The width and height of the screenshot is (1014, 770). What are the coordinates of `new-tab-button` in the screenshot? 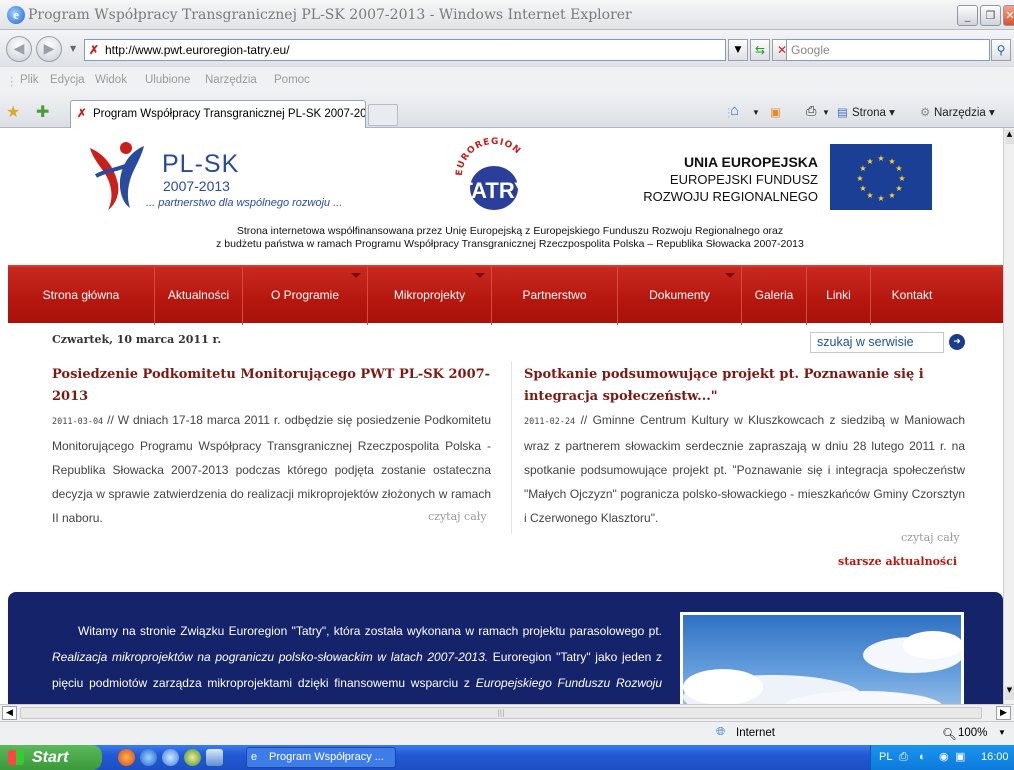 It's located at (383, 115).